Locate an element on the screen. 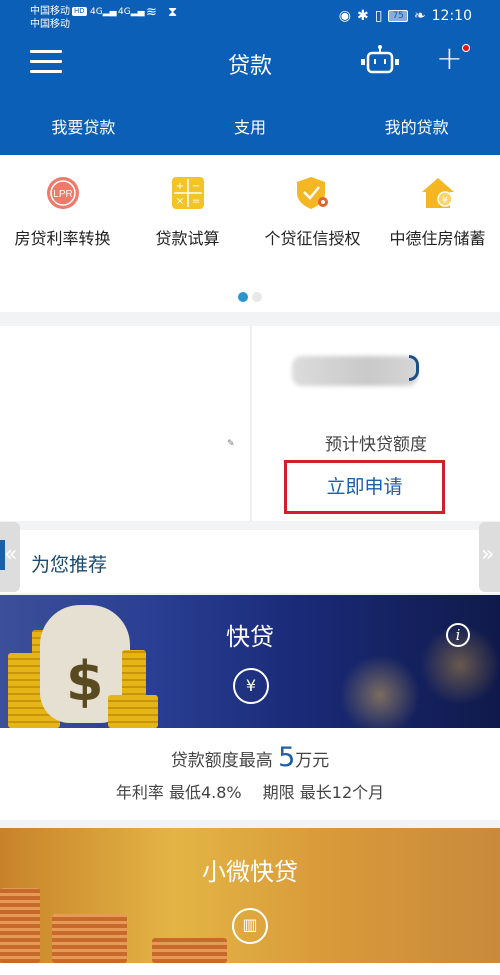 This screenshot has height=975, width=500. quick-action-label: 中德住房储蓄 is located at coordinates (437, 238).